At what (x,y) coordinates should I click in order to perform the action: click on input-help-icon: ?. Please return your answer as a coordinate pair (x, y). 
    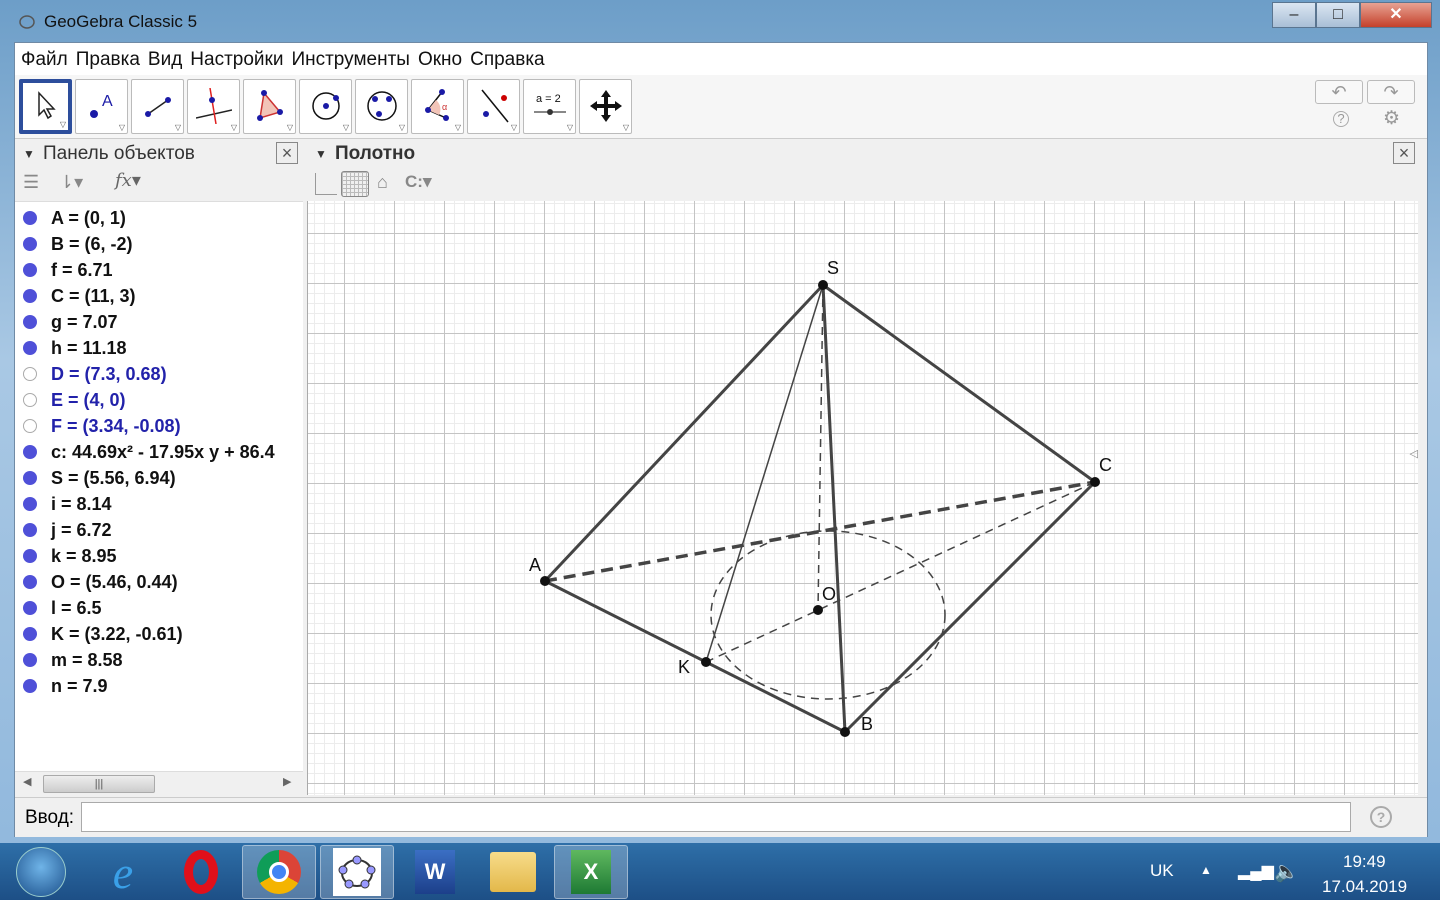
    Looking at the image, I should click on (1381, 817).